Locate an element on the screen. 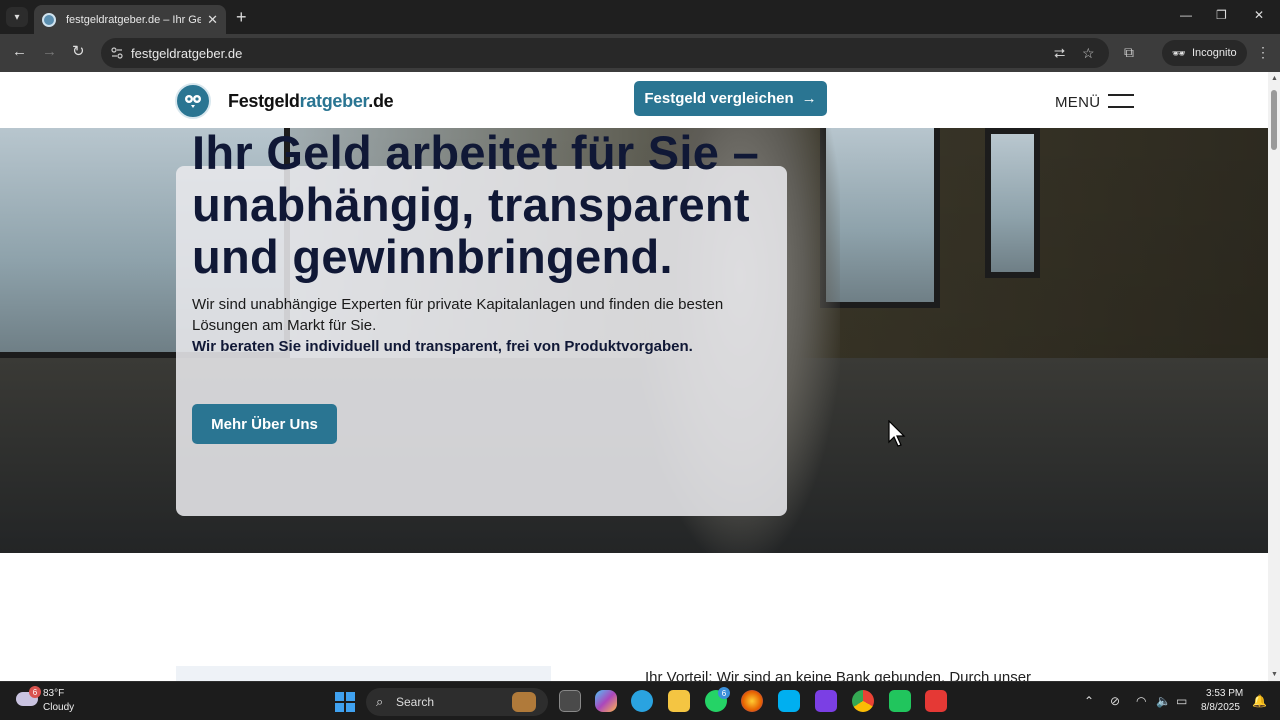 The height and width of the screenshot is (720, 1280). scroll-down-icon: ▼ is located at coordinates (1274, 674).